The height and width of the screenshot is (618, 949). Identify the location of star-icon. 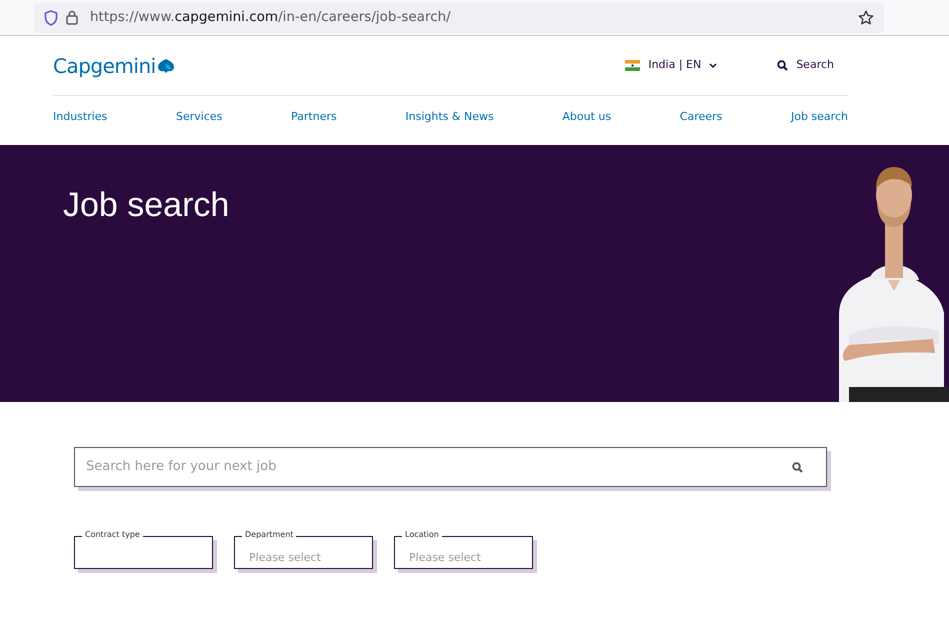
(866, 18).